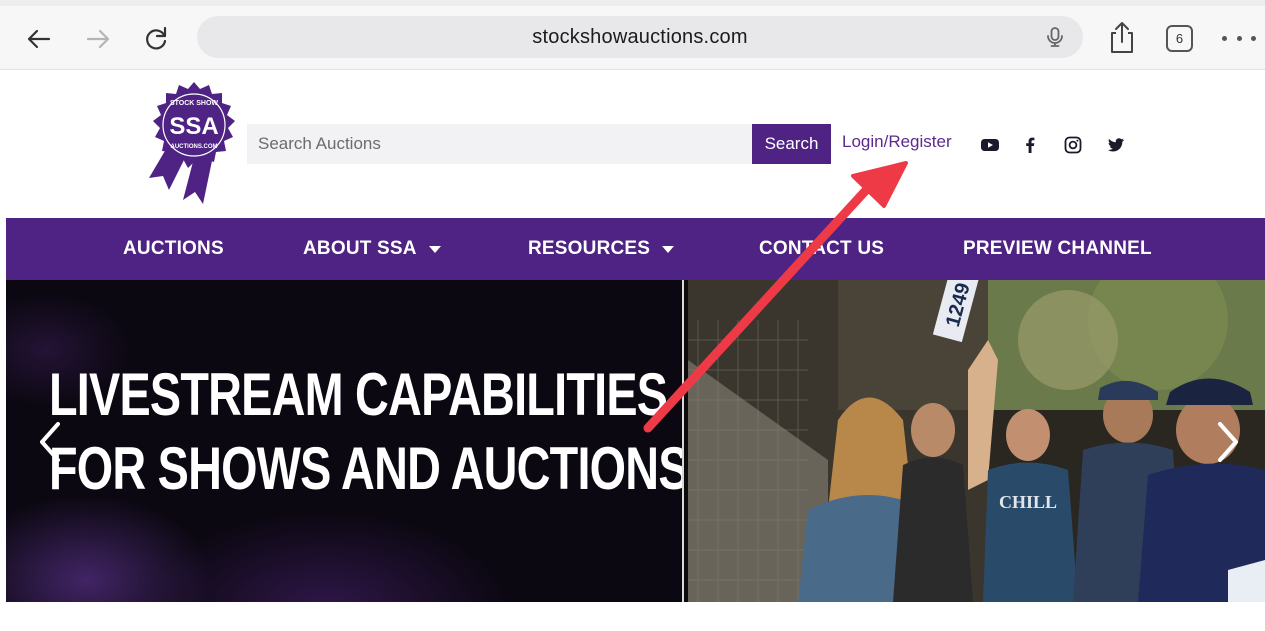 The height and width of the screenshot is (631, 1265). I want to click on back-arrow-icon, so click(39, 39).